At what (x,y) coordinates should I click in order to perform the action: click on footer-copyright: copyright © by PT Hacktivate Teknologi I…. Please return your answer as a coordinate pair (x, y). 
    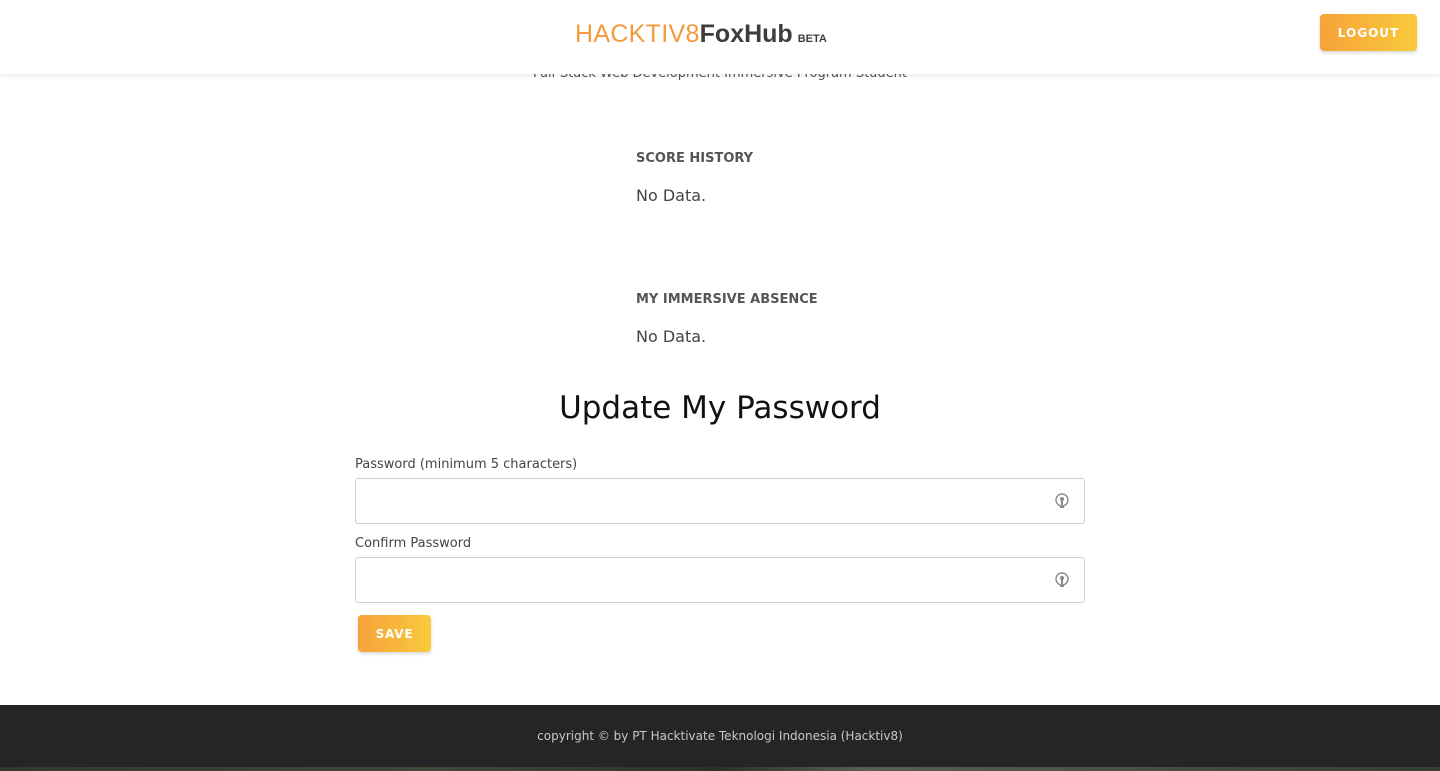
    Looking at the image, I should click on (720, 736).